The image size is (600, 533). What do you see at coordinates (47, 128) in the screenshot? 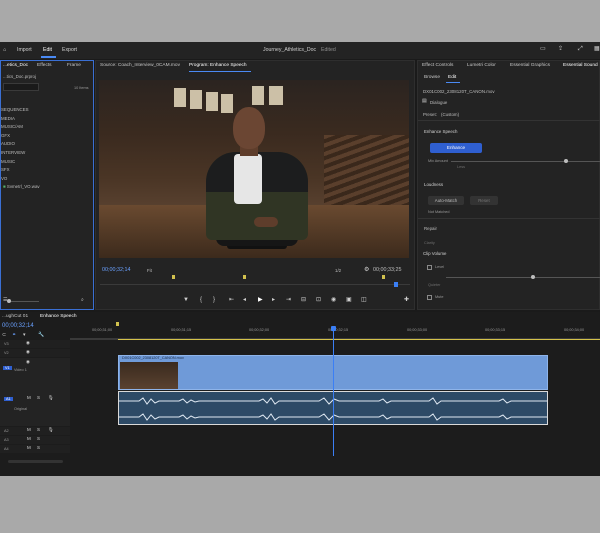
I see `list-item: MUSIC/AM` at bounding box center [47, 128].